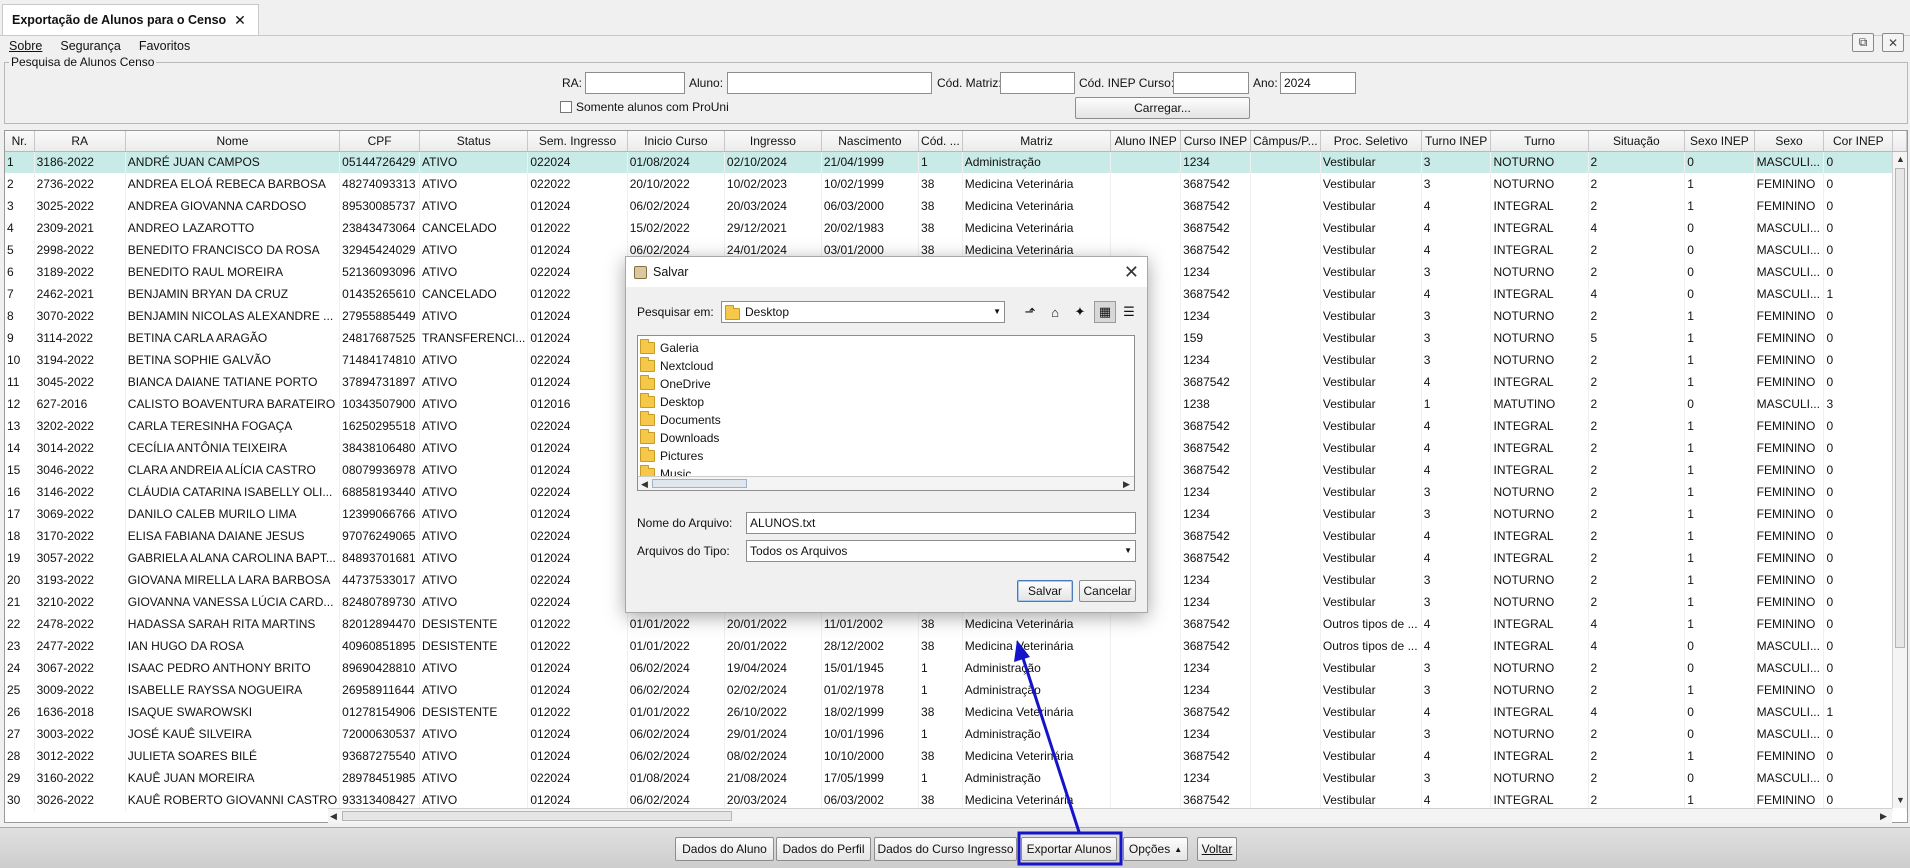 The height and width of the screenshot is (868, 1910). What do you see at coordinates (1637, 316) in the screenshot?
I see `table-cell: 2` at bounding box center [1637, 316].